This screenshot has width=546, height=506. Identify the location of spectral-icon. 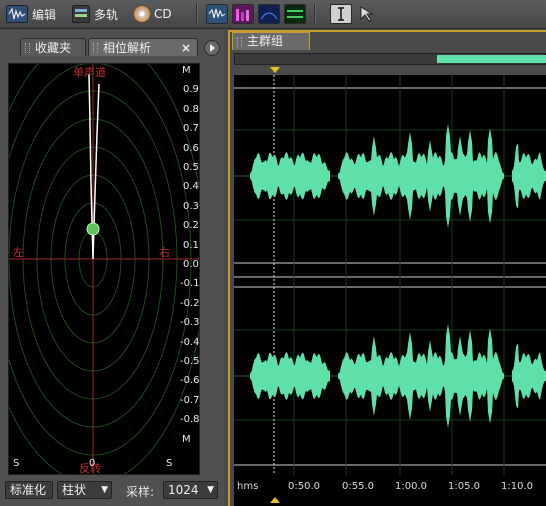
(242, 15).